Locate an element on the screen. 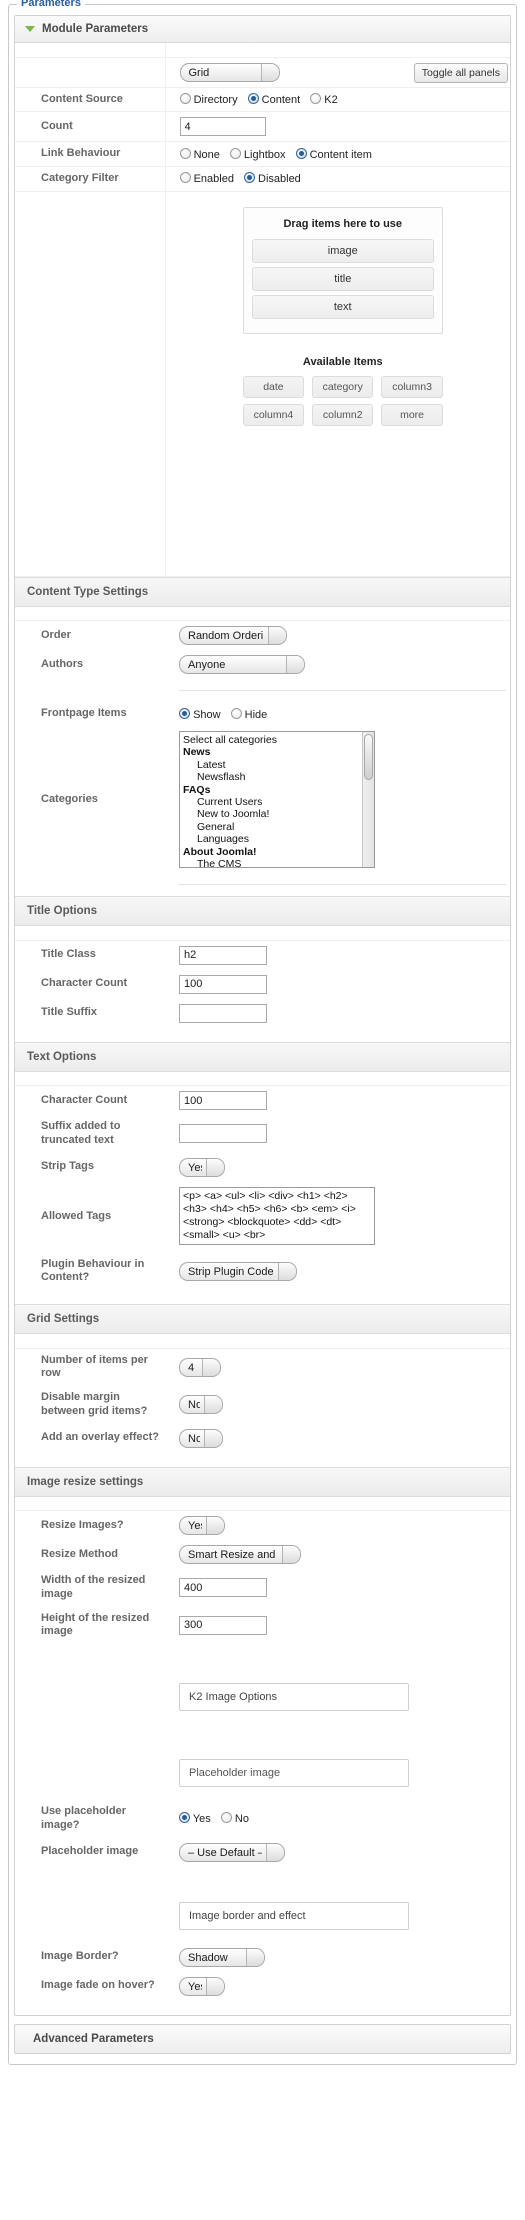  image-border-effect-box: Image border and effect is located at coordinates (294, 1915).